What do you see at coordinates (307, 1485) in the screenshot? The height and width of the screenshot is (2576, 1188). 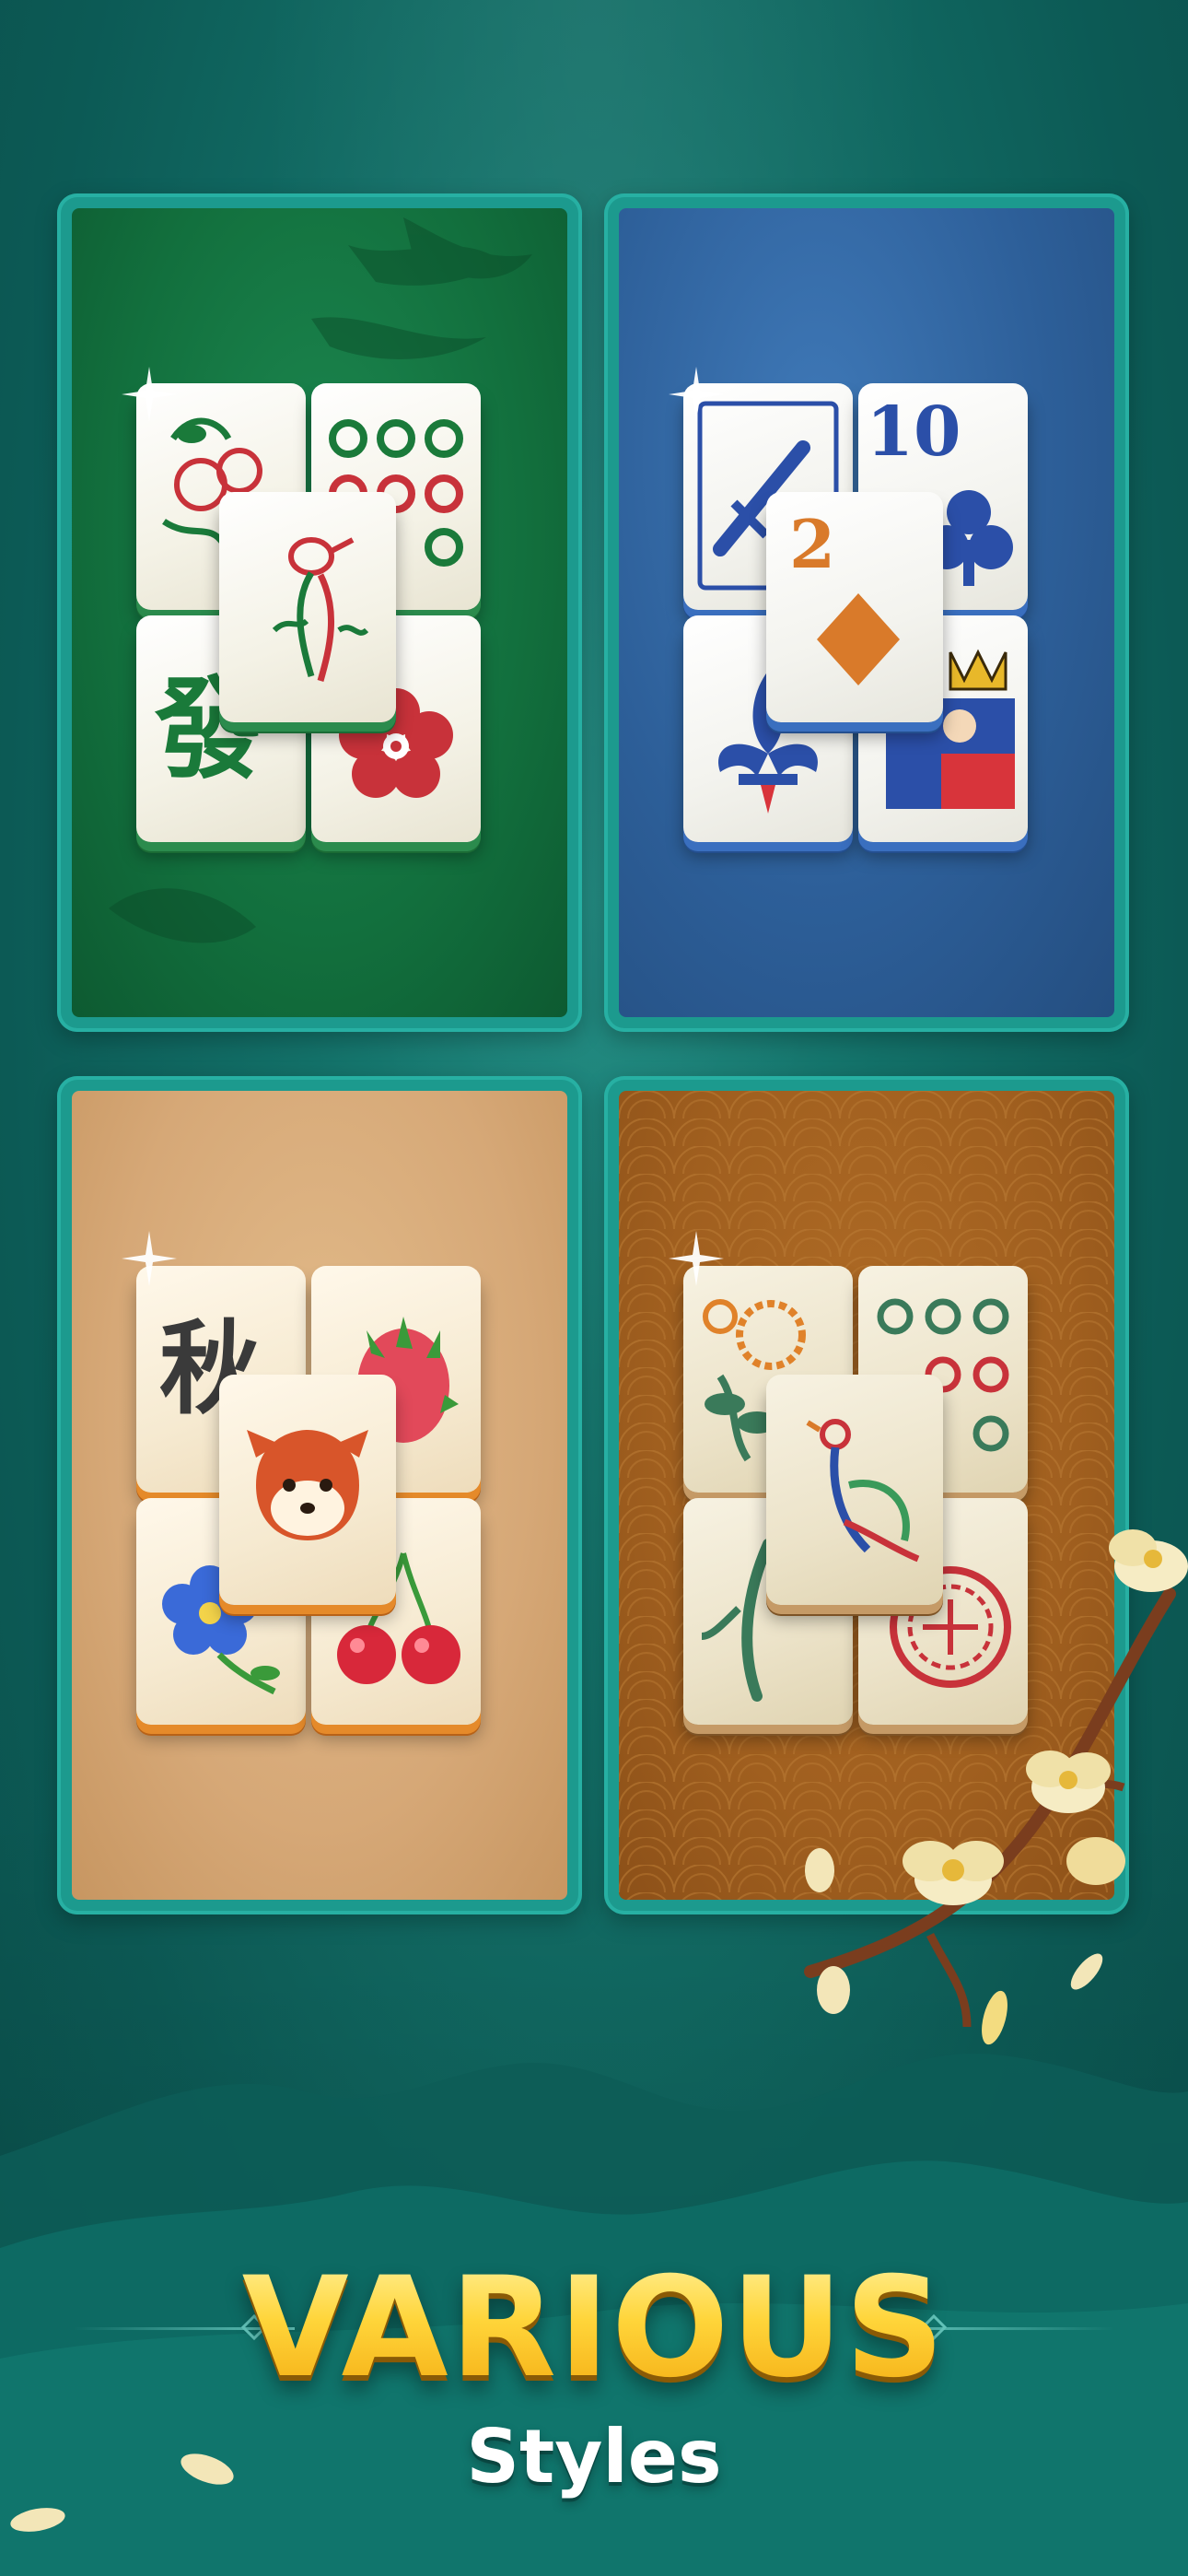 I see `red-panda-icon` at bounding box center [307, 1485].